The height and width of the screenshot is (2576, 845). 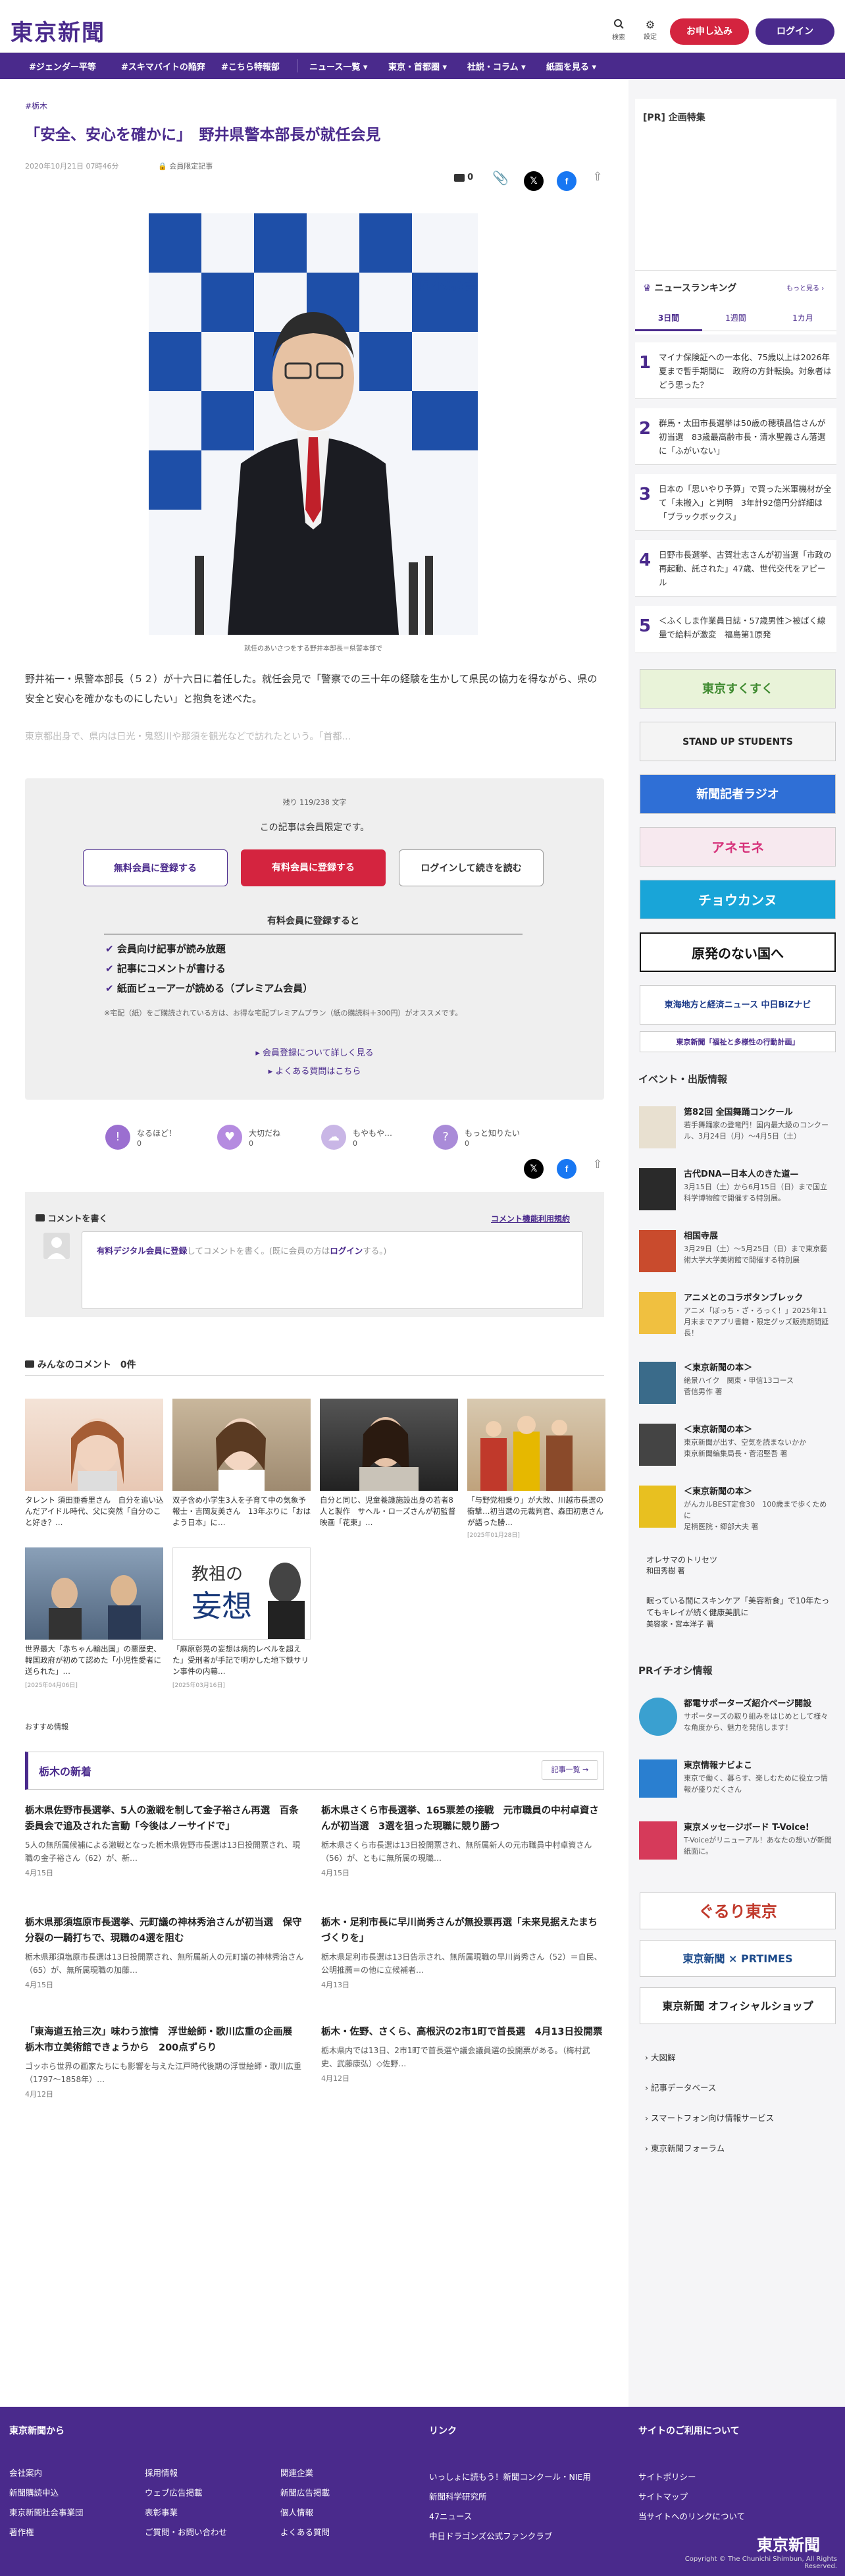 What do you see at coordinates (680, 2087) in the screenshot?
I see `sidebar-link: › 記事データベース` at bounding box center [680, 2087].